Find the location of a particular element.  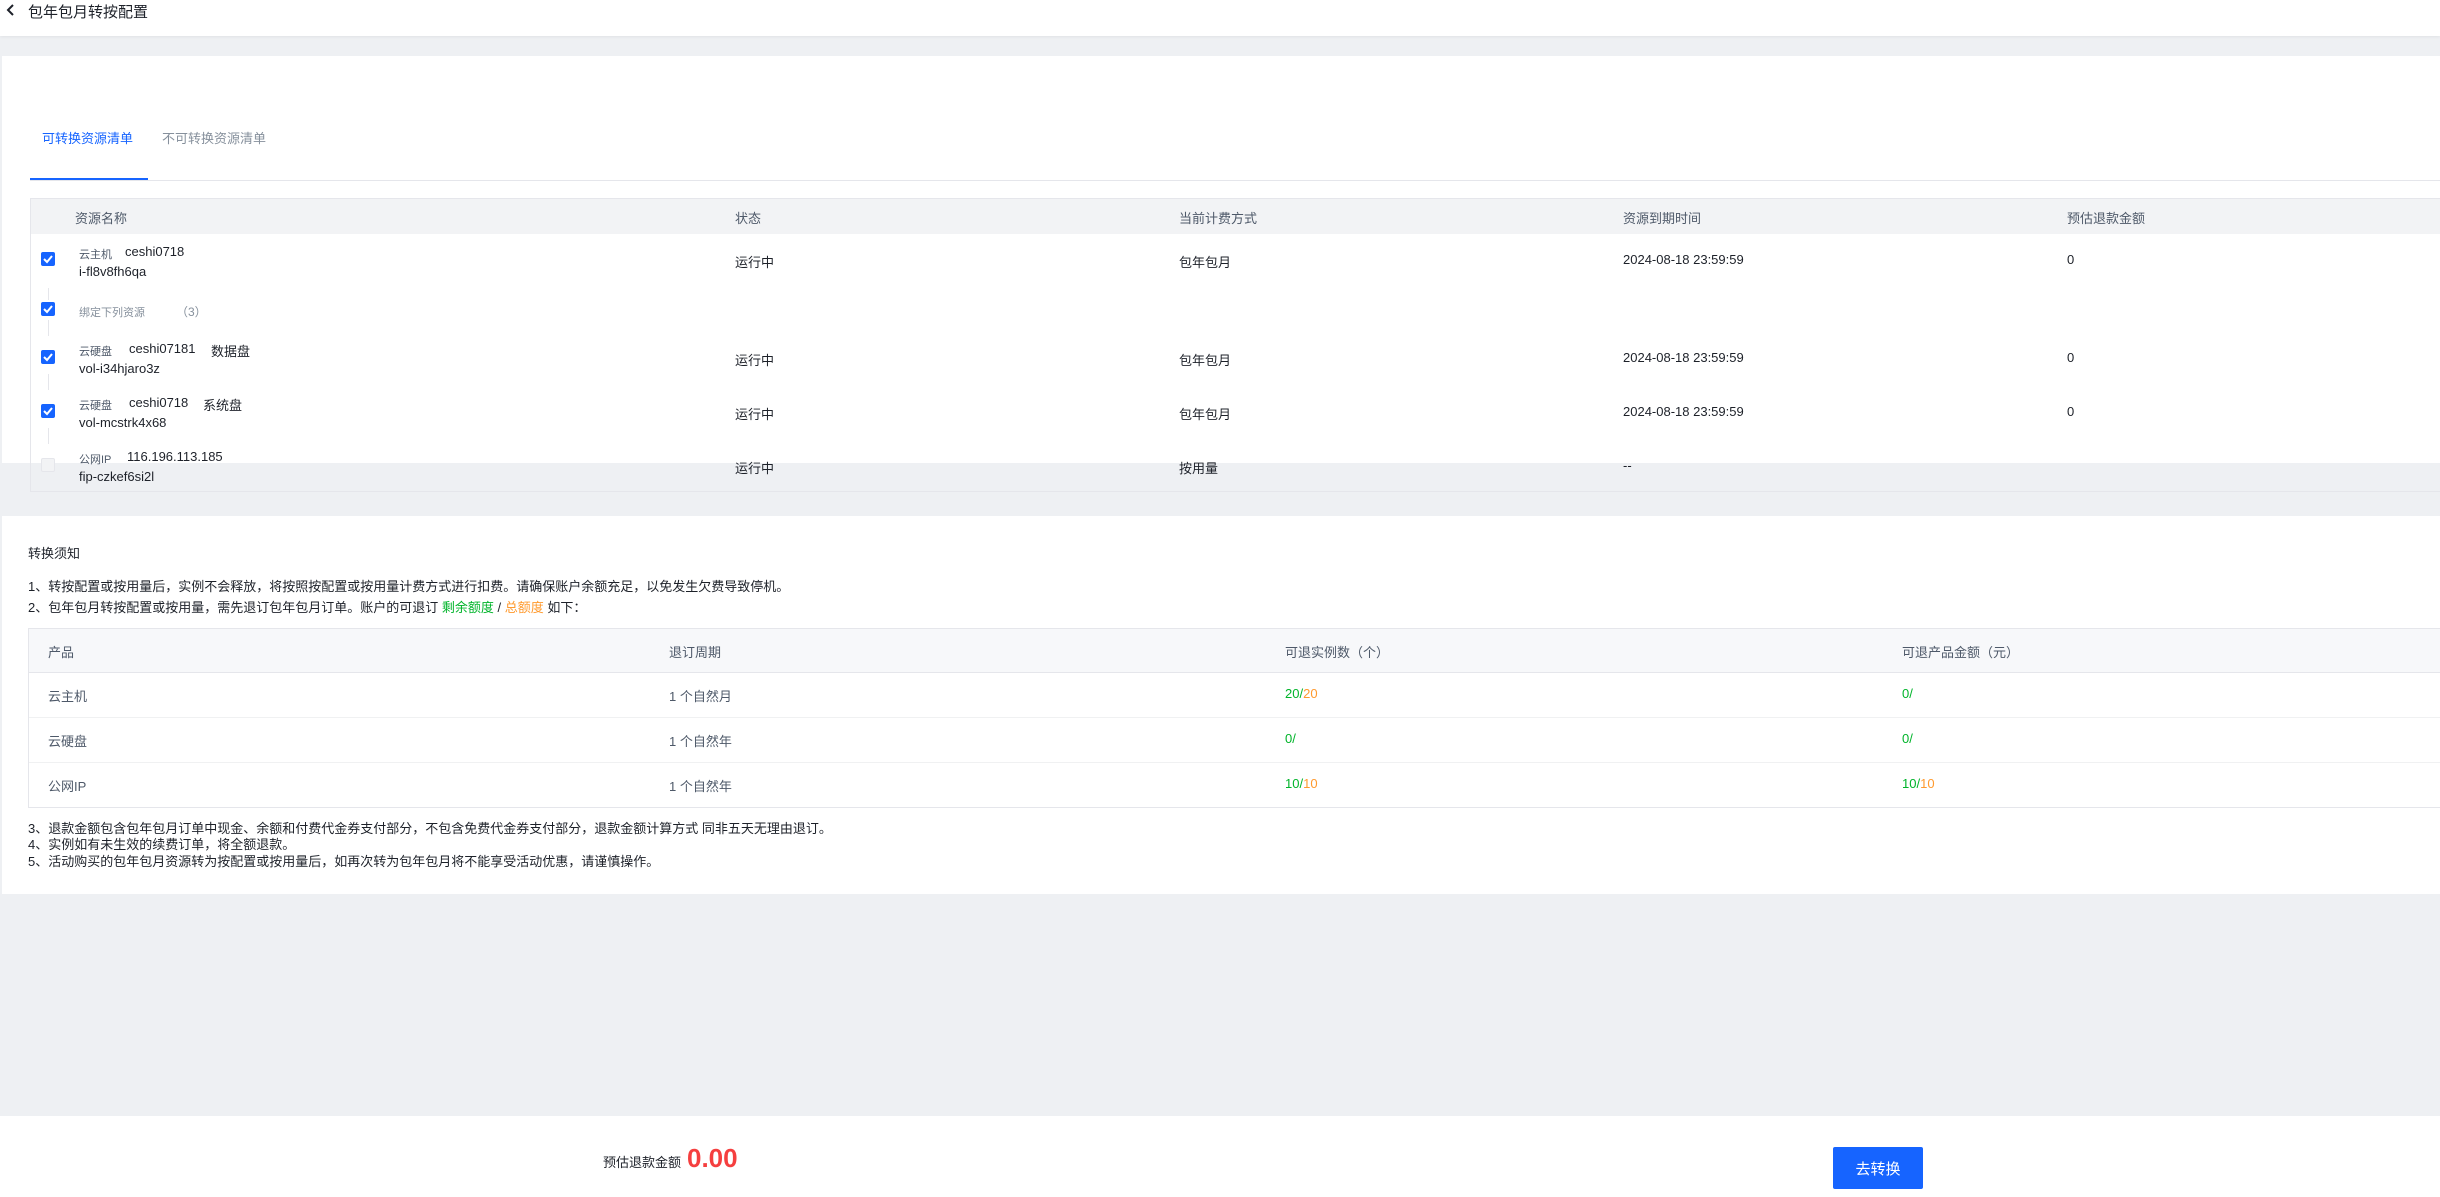

resource-name: 116.196.113.185 is located at coordinates (175, 456).